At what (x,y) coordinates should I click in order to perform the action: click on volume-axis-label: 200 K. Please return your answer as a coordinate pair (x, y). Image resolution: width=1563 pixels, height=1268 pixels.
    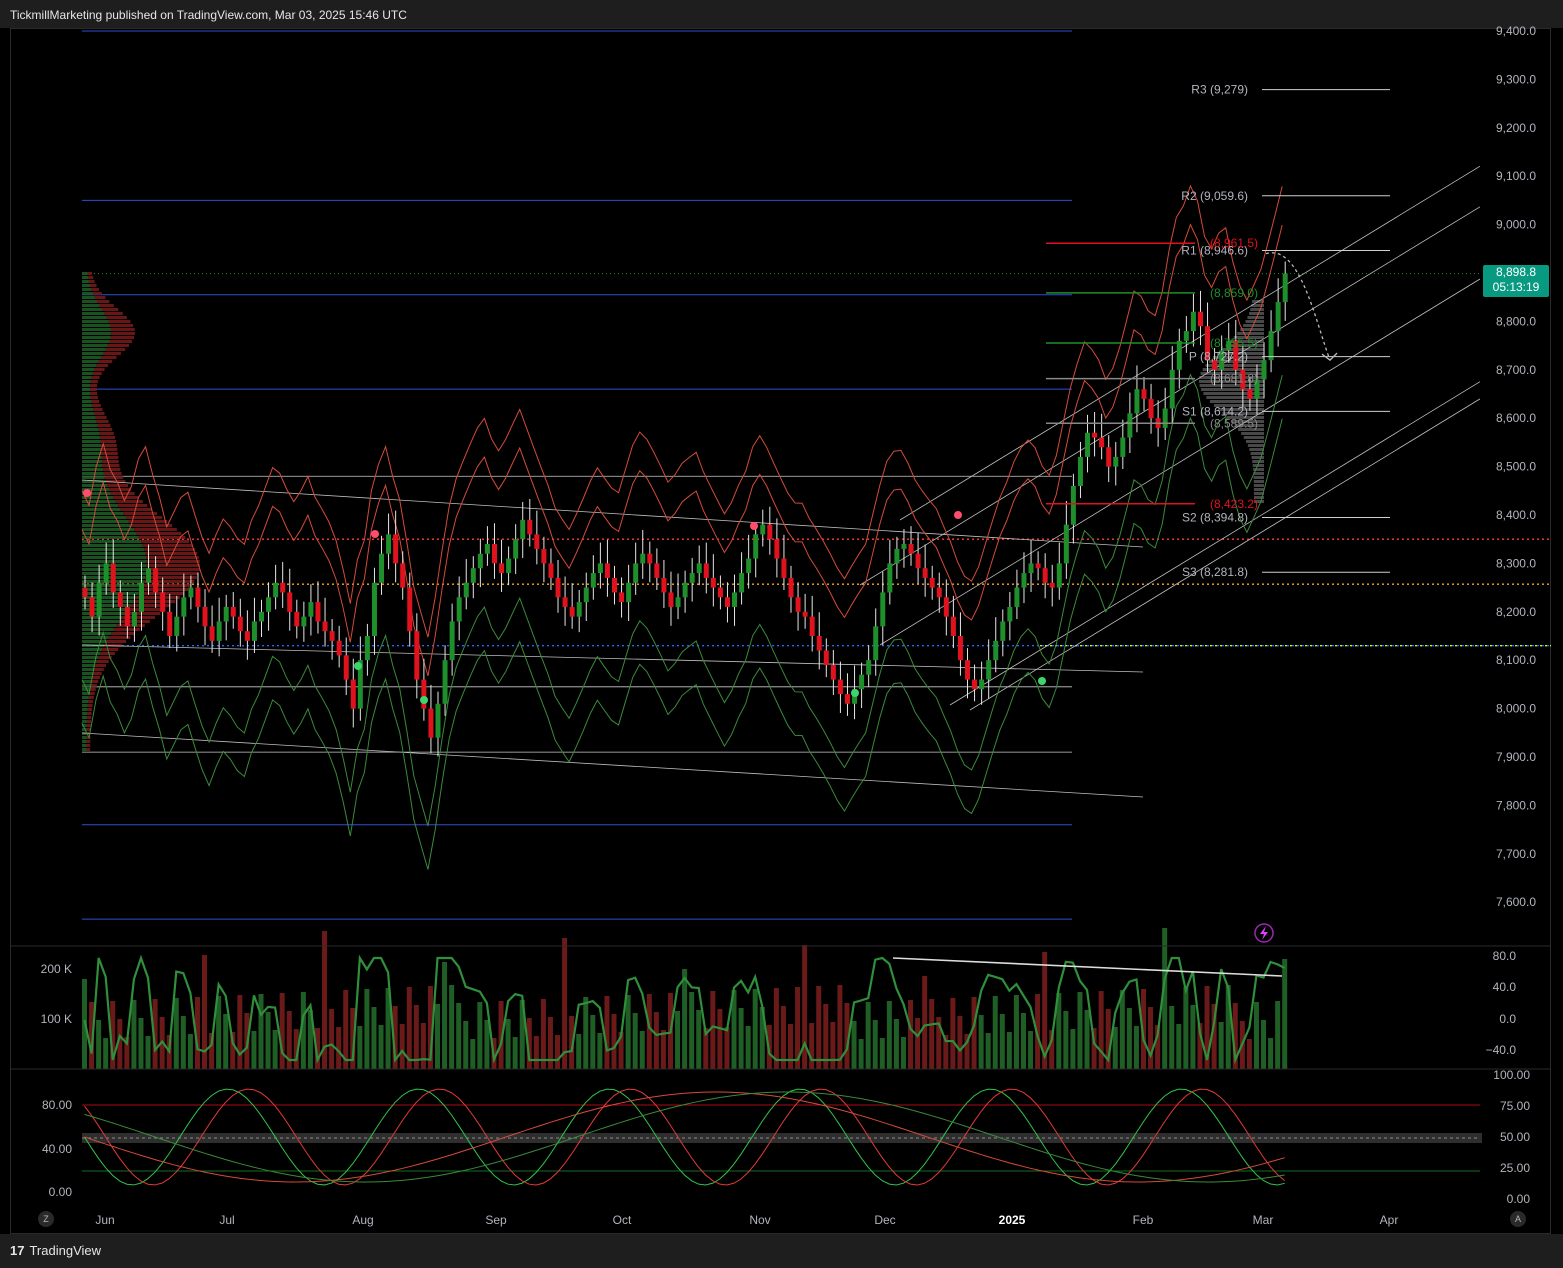
    Looking at the image, I should click on (56, 969).